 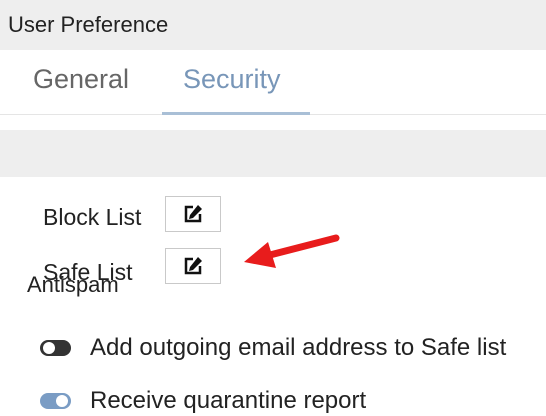 What do you see at coordinates (55, 348) in the screenshot?
I see `outgoing-safe-list-toggle` at bounding box center [55, 348].